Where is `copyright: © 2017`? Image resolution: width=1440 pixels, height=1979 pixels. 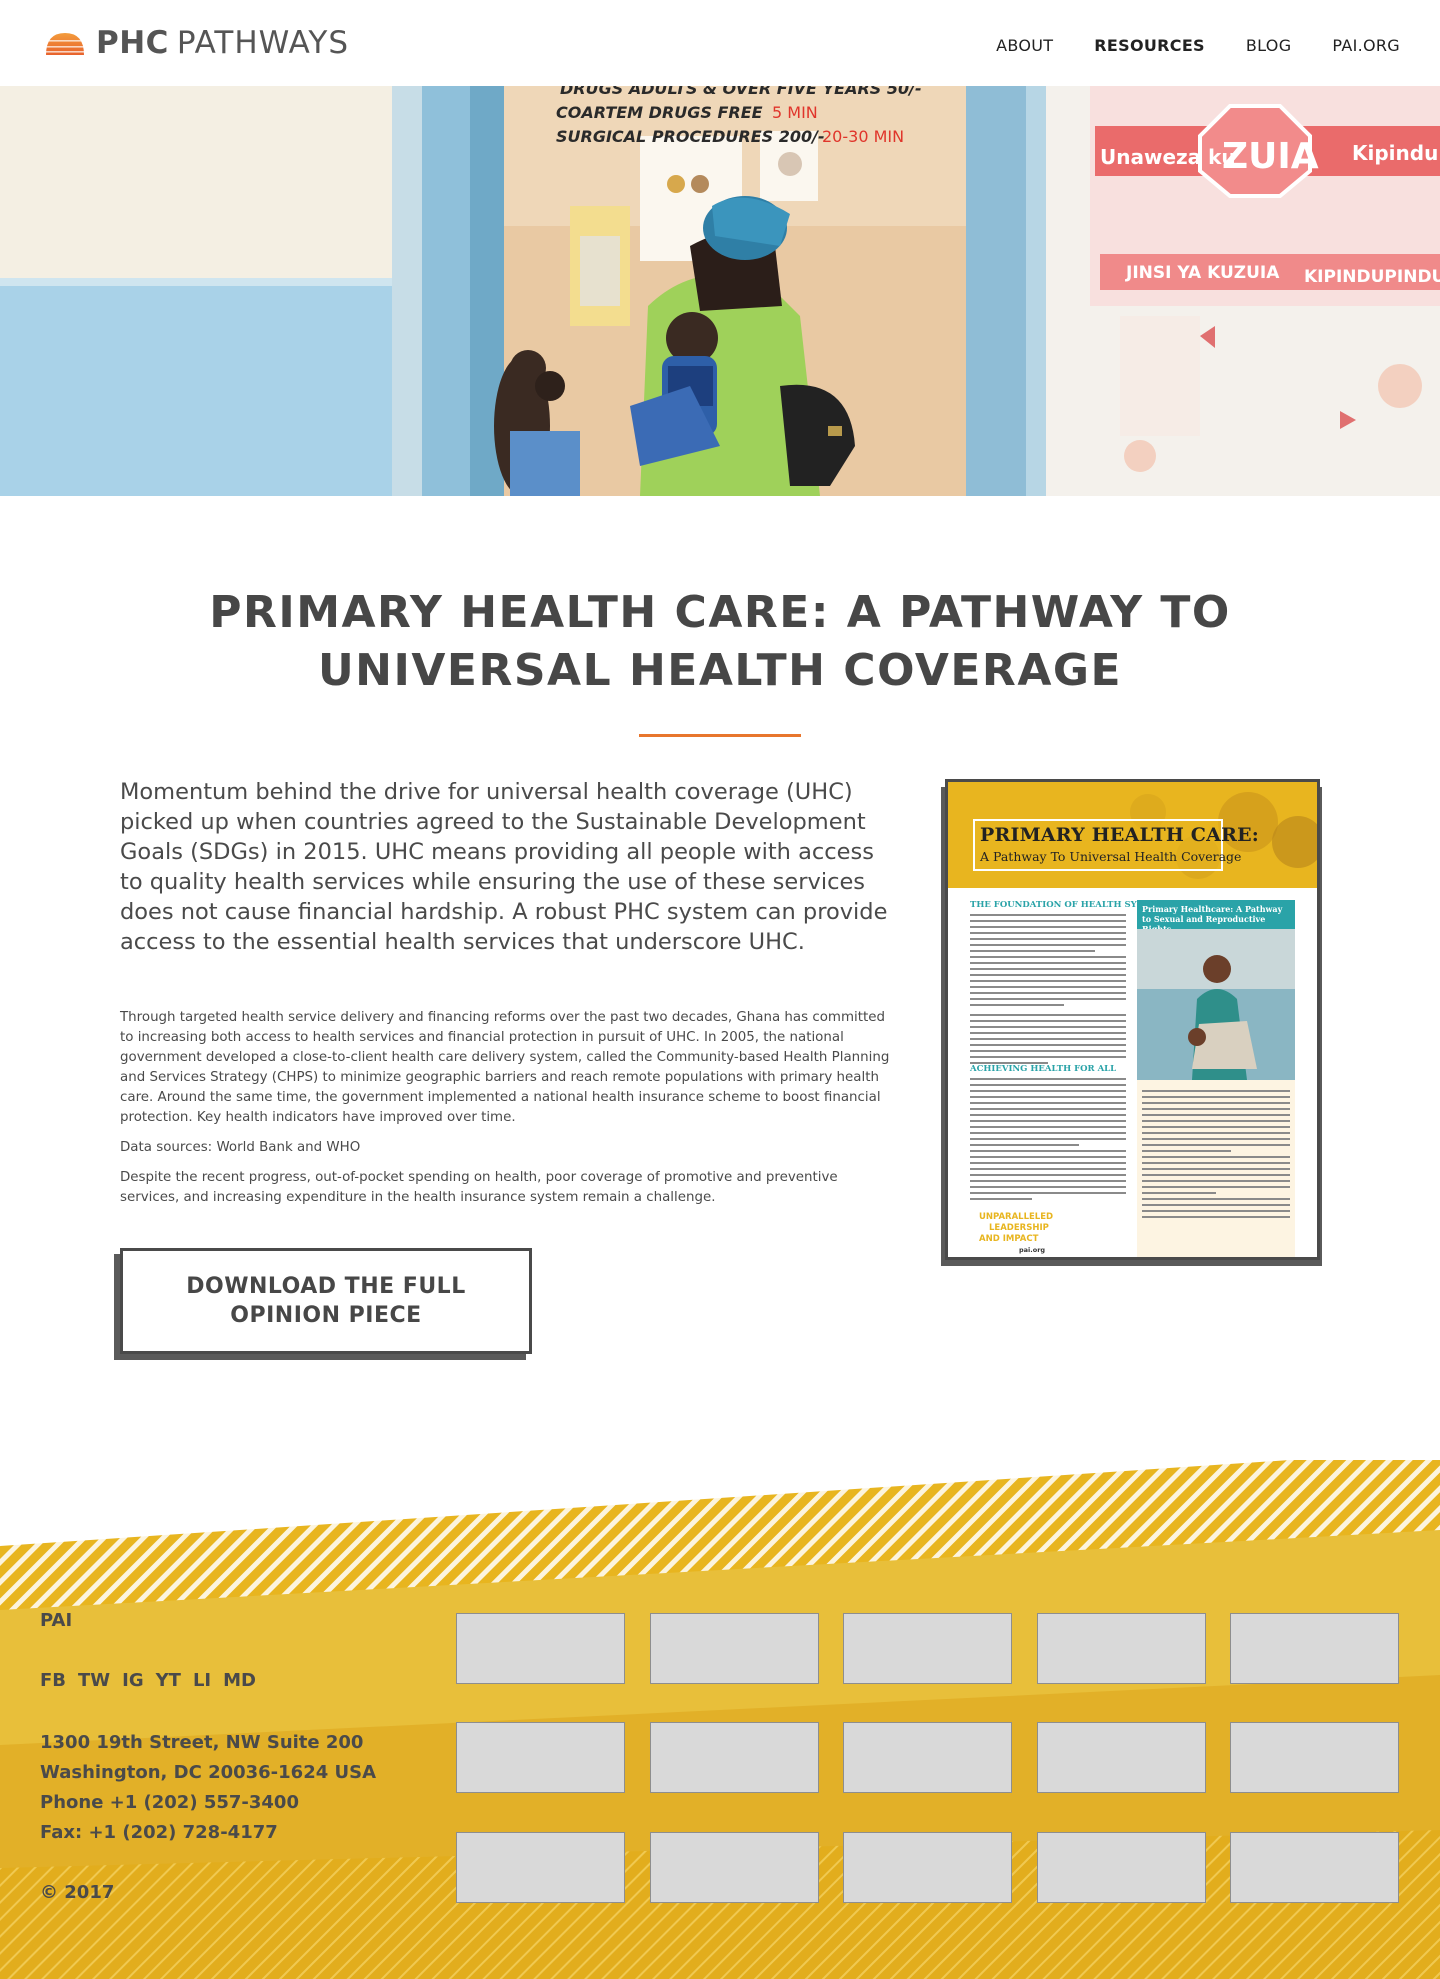 copyright: © 2017 is located at coordinates (77, 1892).